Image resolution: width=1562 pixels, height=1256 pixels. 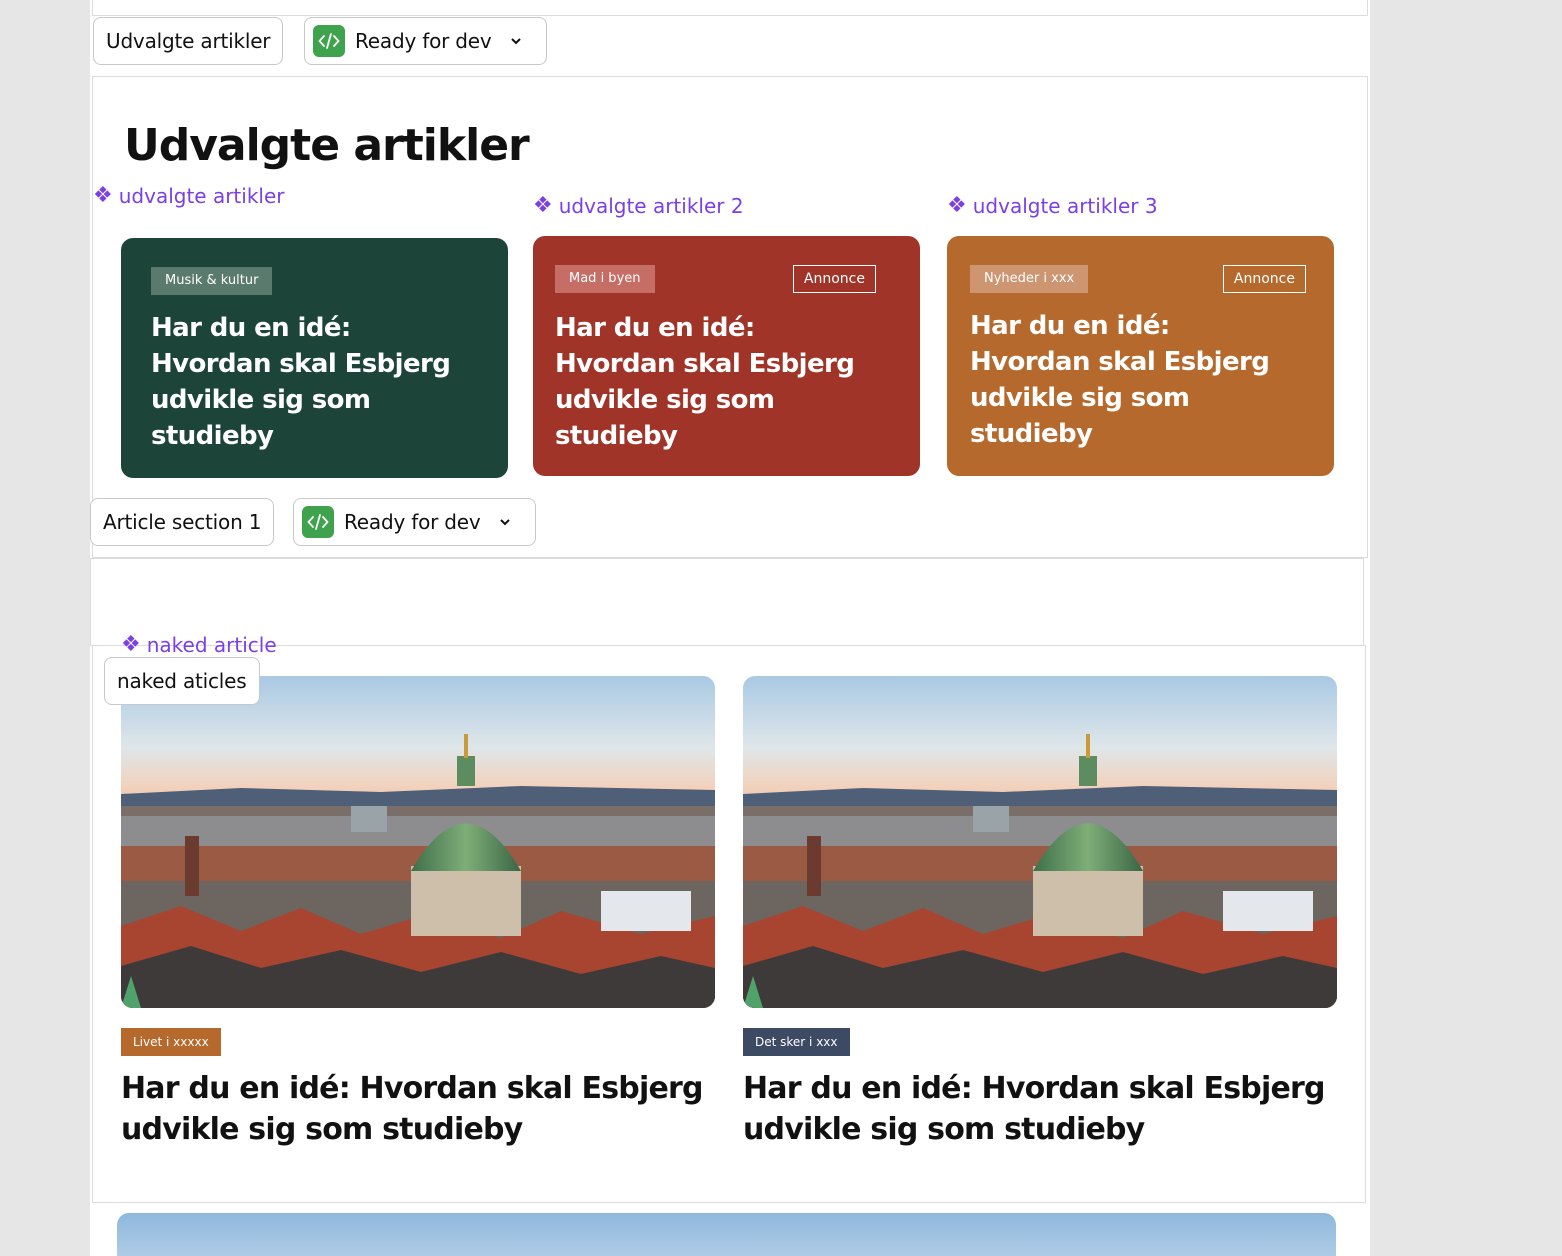 I want to click on top-frame-outline, so click(x=730, y=8).